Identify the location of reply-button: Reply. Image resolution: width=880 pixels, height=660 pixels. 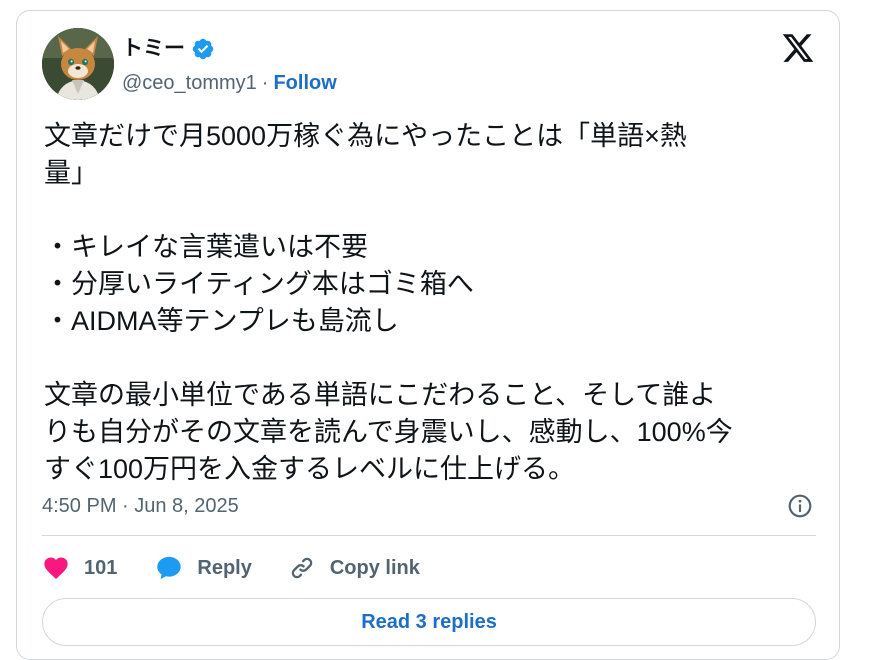
(203, 568).